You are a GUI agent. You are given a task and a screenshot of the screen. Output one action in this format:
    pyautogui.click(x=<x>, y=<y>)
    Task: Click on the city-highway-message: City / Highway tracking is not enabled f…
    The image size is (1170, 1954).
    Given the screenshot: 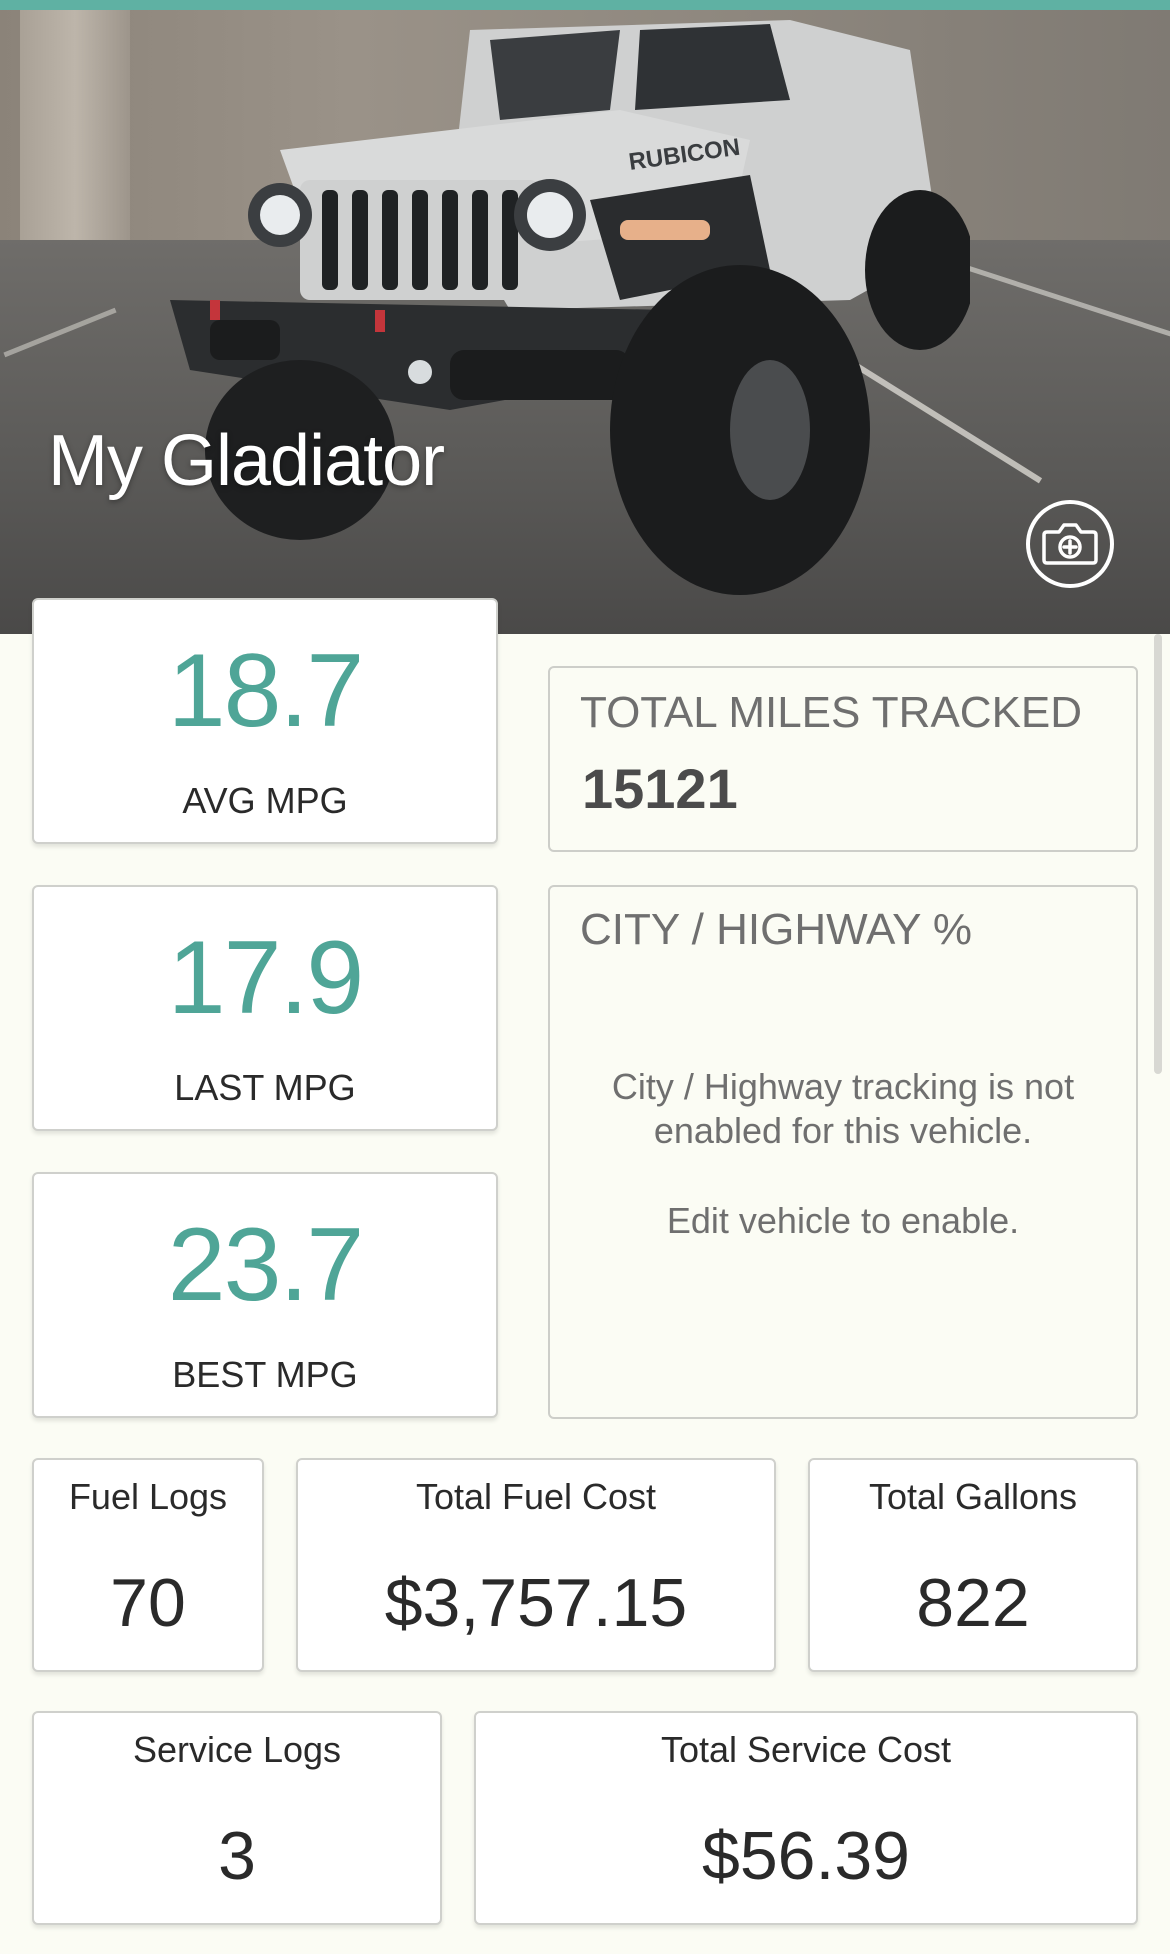 What is the action you would take?
    pyautogui.click(x=843, y=1108)
    